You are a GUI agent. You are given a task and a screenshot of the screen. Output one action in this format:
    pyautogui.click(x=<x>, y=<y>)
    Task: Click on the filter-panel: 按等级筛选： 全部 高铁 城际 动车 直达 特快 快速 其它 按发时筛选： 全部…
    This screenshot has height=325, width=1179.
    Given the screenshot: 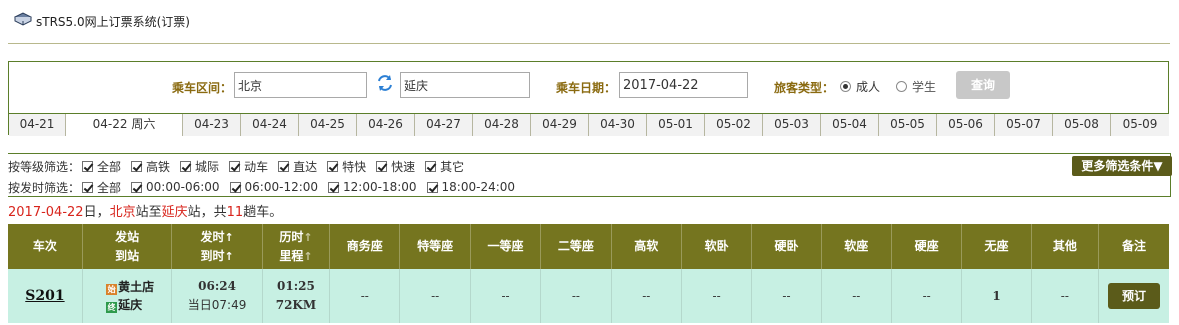 What is the action you would take?
    pyautogui.click(x=590, y=175)
    